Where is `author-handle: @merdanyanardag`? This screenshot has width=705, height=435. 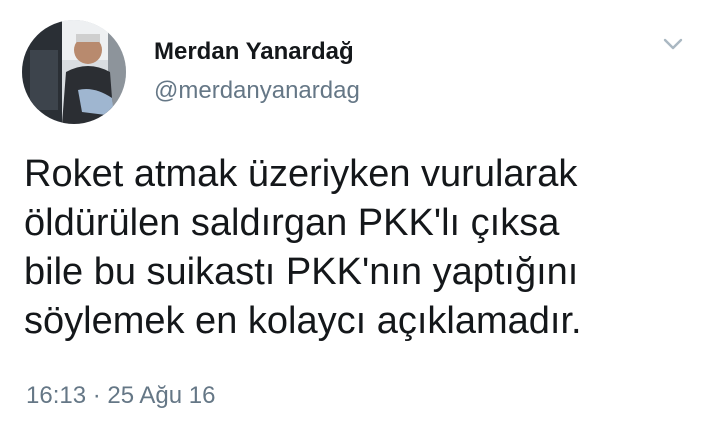 author-handle: @merdanyanardag is located at coordinates (257, 91).